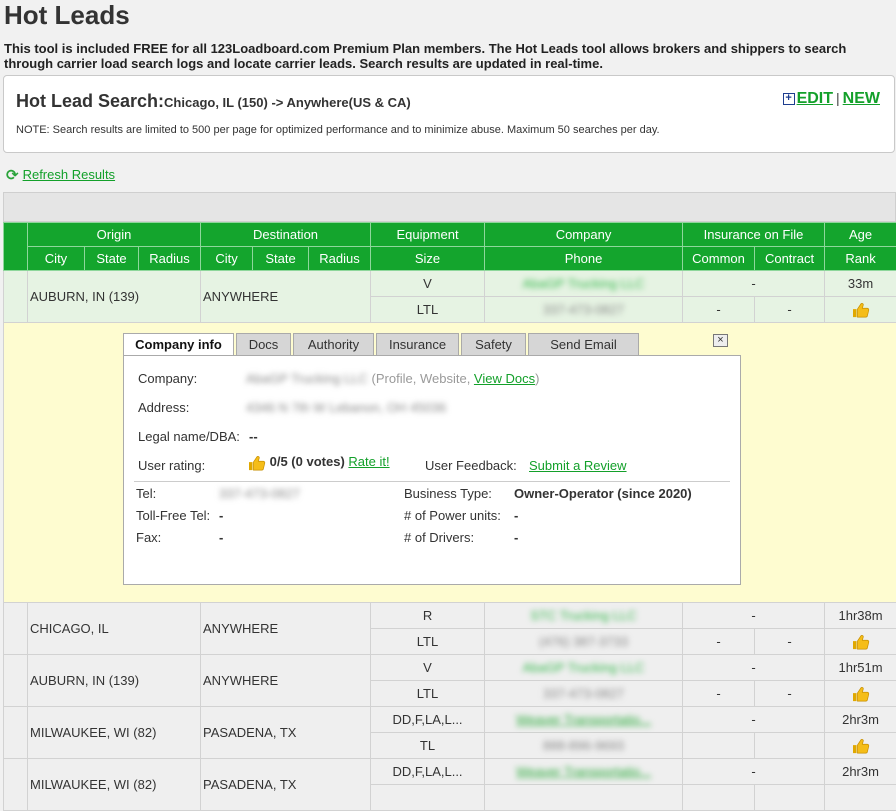 This screenshot has height=811, width=896. Describe the element at coordinates (584, 642) in the screenshot. I see `phone-cell: (476) 387-3733` at that location.